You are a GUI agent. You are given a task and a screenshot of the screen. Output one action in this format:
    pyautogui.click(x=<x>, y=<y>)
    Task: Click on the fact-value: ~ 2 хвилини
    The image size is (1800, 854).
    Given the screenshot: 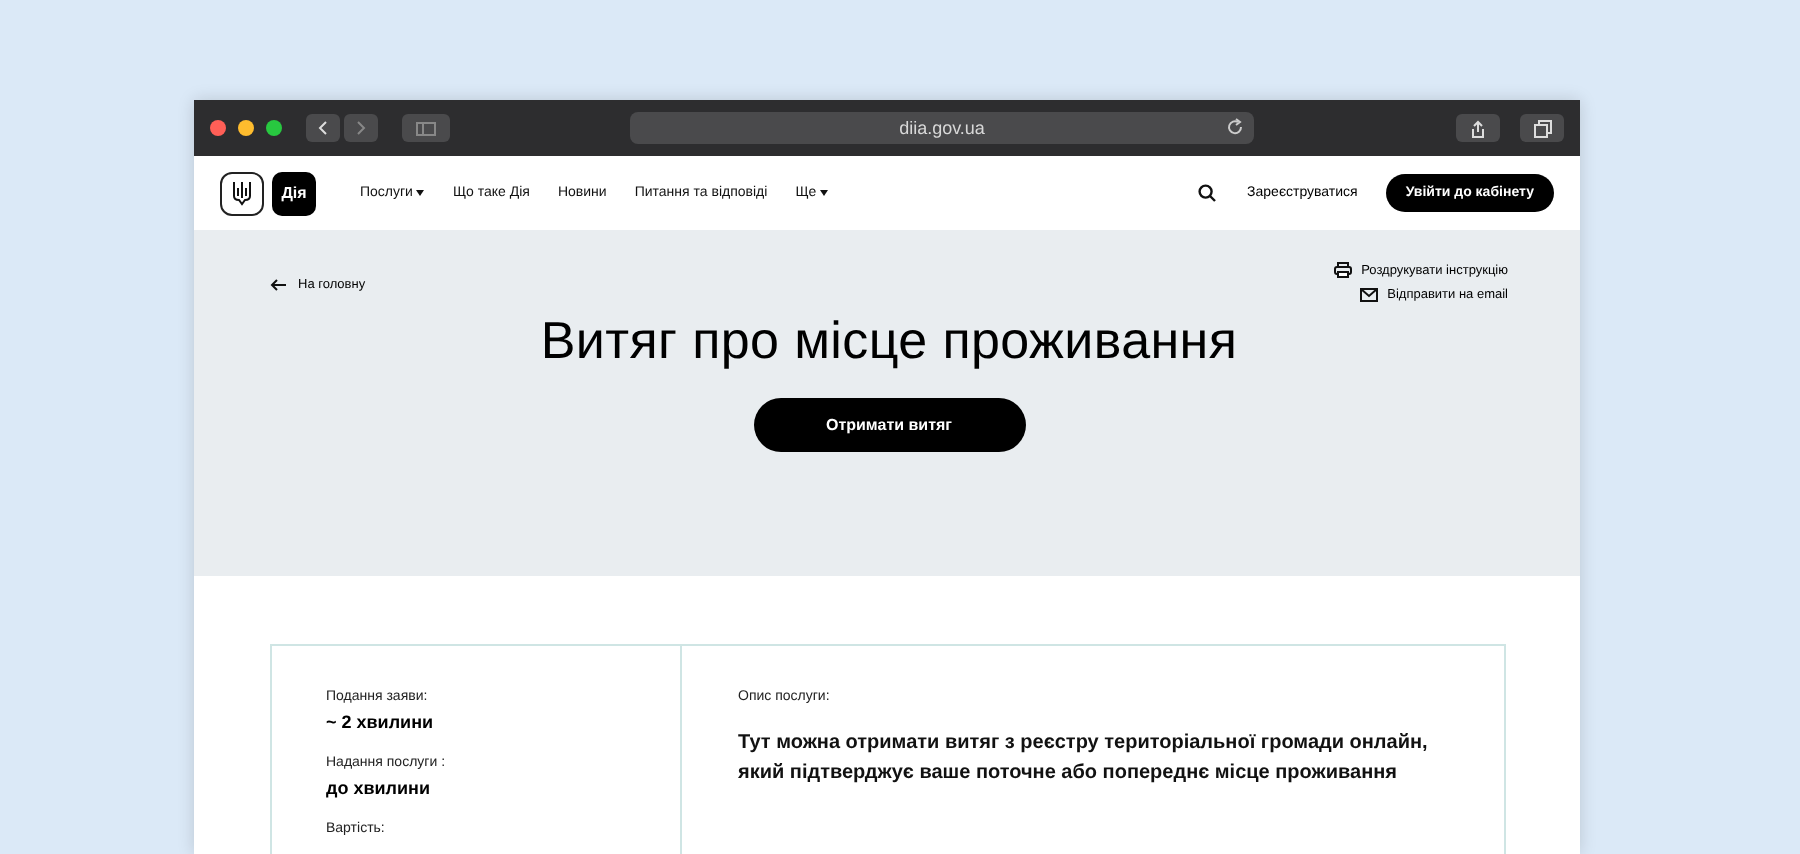 What is the action you would take?
    pyautogui.click(x=381, y=722)
    